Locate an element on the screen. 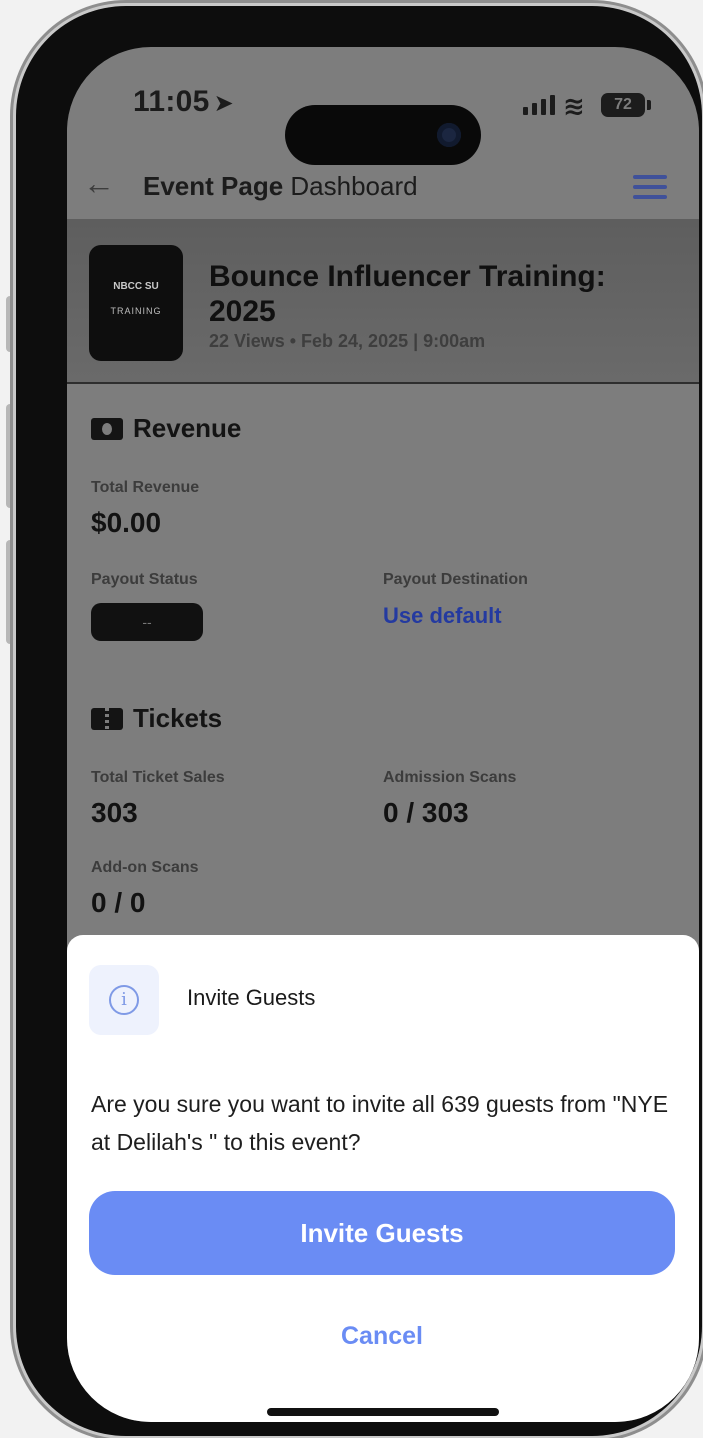  tickets-heading-text: Tickets is located at coordinates (178, 718).